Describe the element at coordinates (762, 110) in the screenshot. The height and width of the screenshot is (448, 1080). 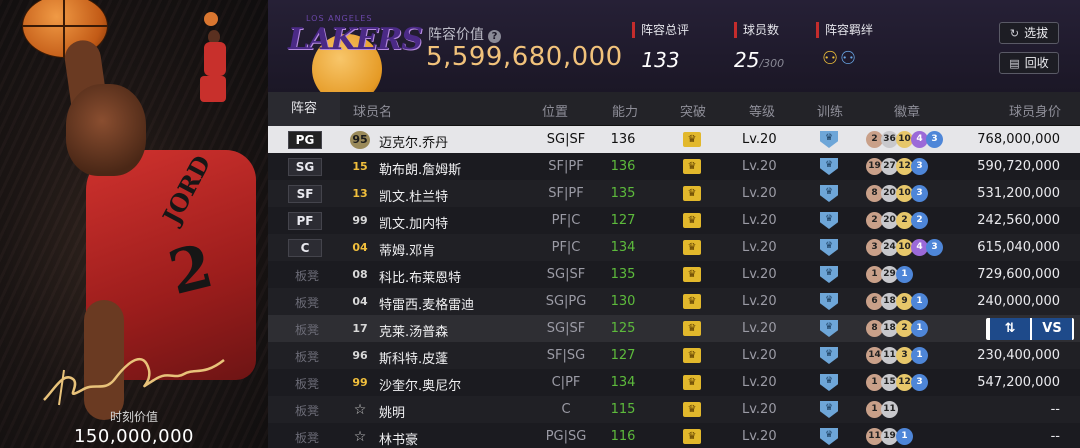
I see `col-level: 等级` at that location.